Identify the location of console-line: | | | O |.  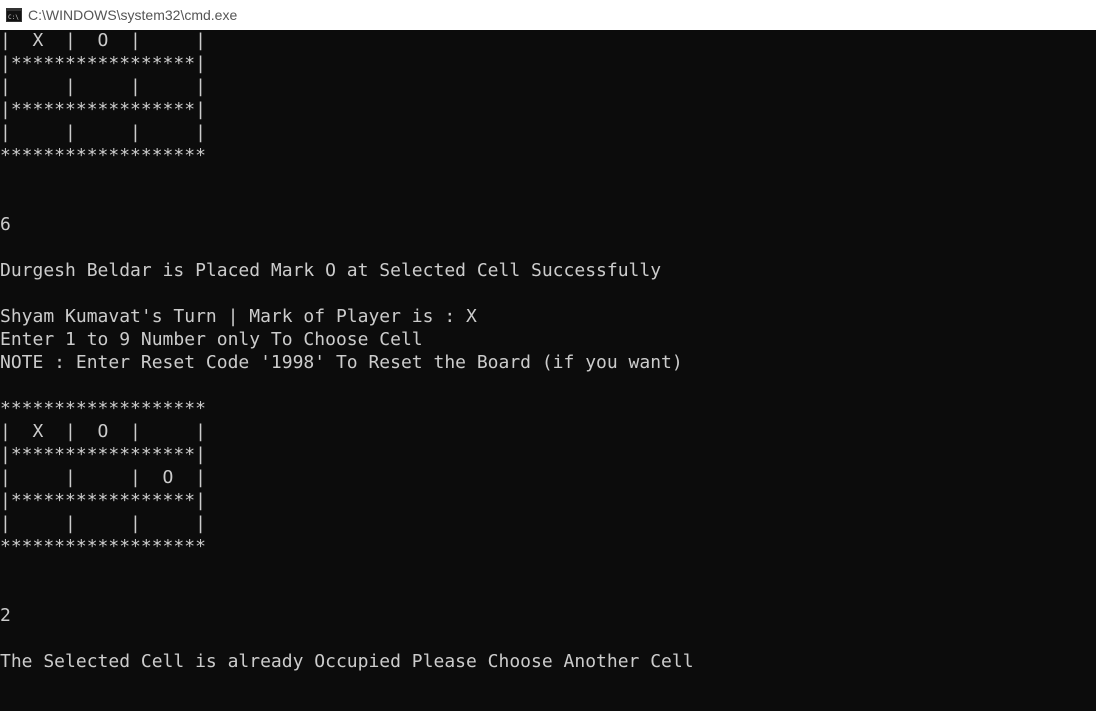
(103, 477).